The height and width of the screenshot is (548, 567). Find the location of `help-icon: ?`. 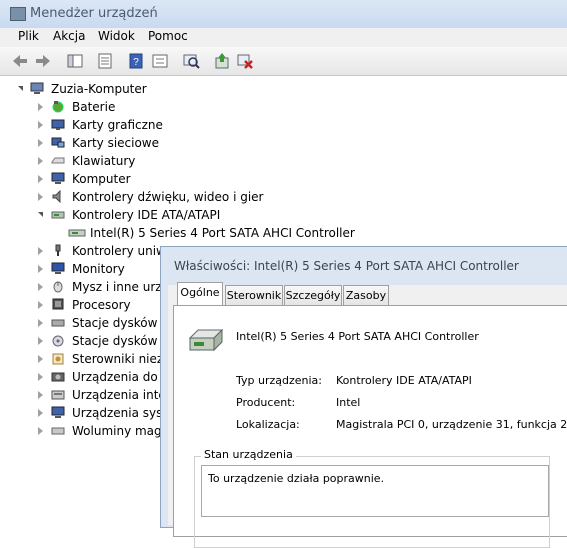

help-icon: ? is located at coordinates (136, 61).